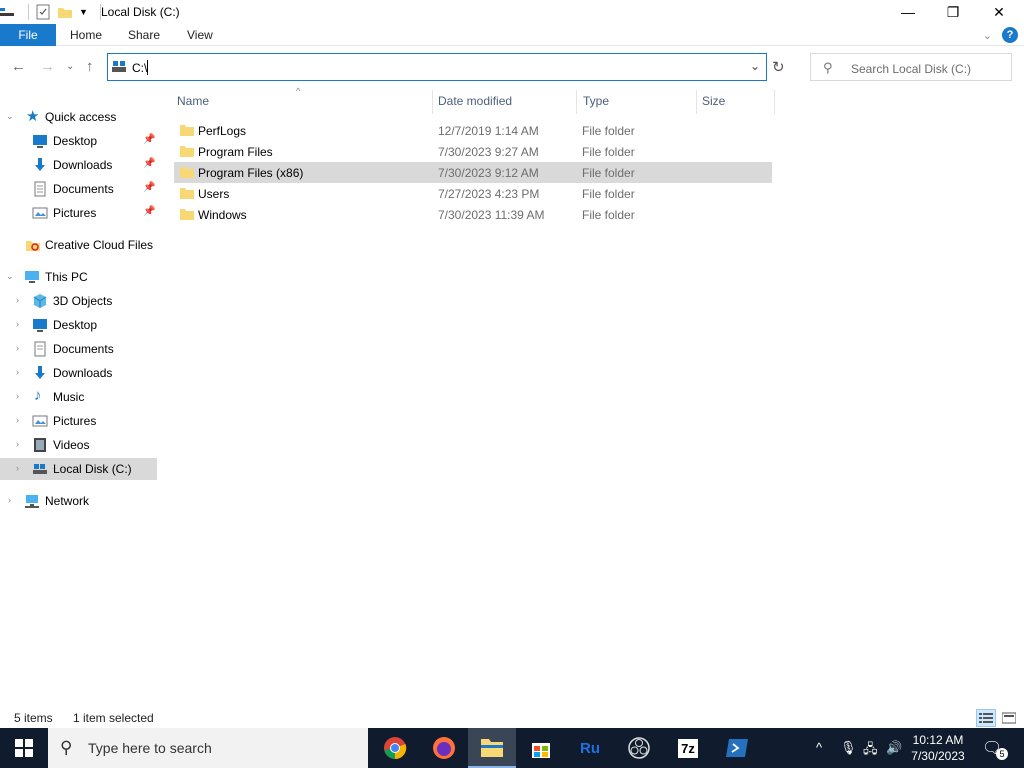 Image resolution: width=1024 pixels, height=768 pixels. What do you see at coordinates (83, 12) in the screenshot?
I see `customize-toolbar-arrow-icon: ▼` at bounding box center [83, 12].